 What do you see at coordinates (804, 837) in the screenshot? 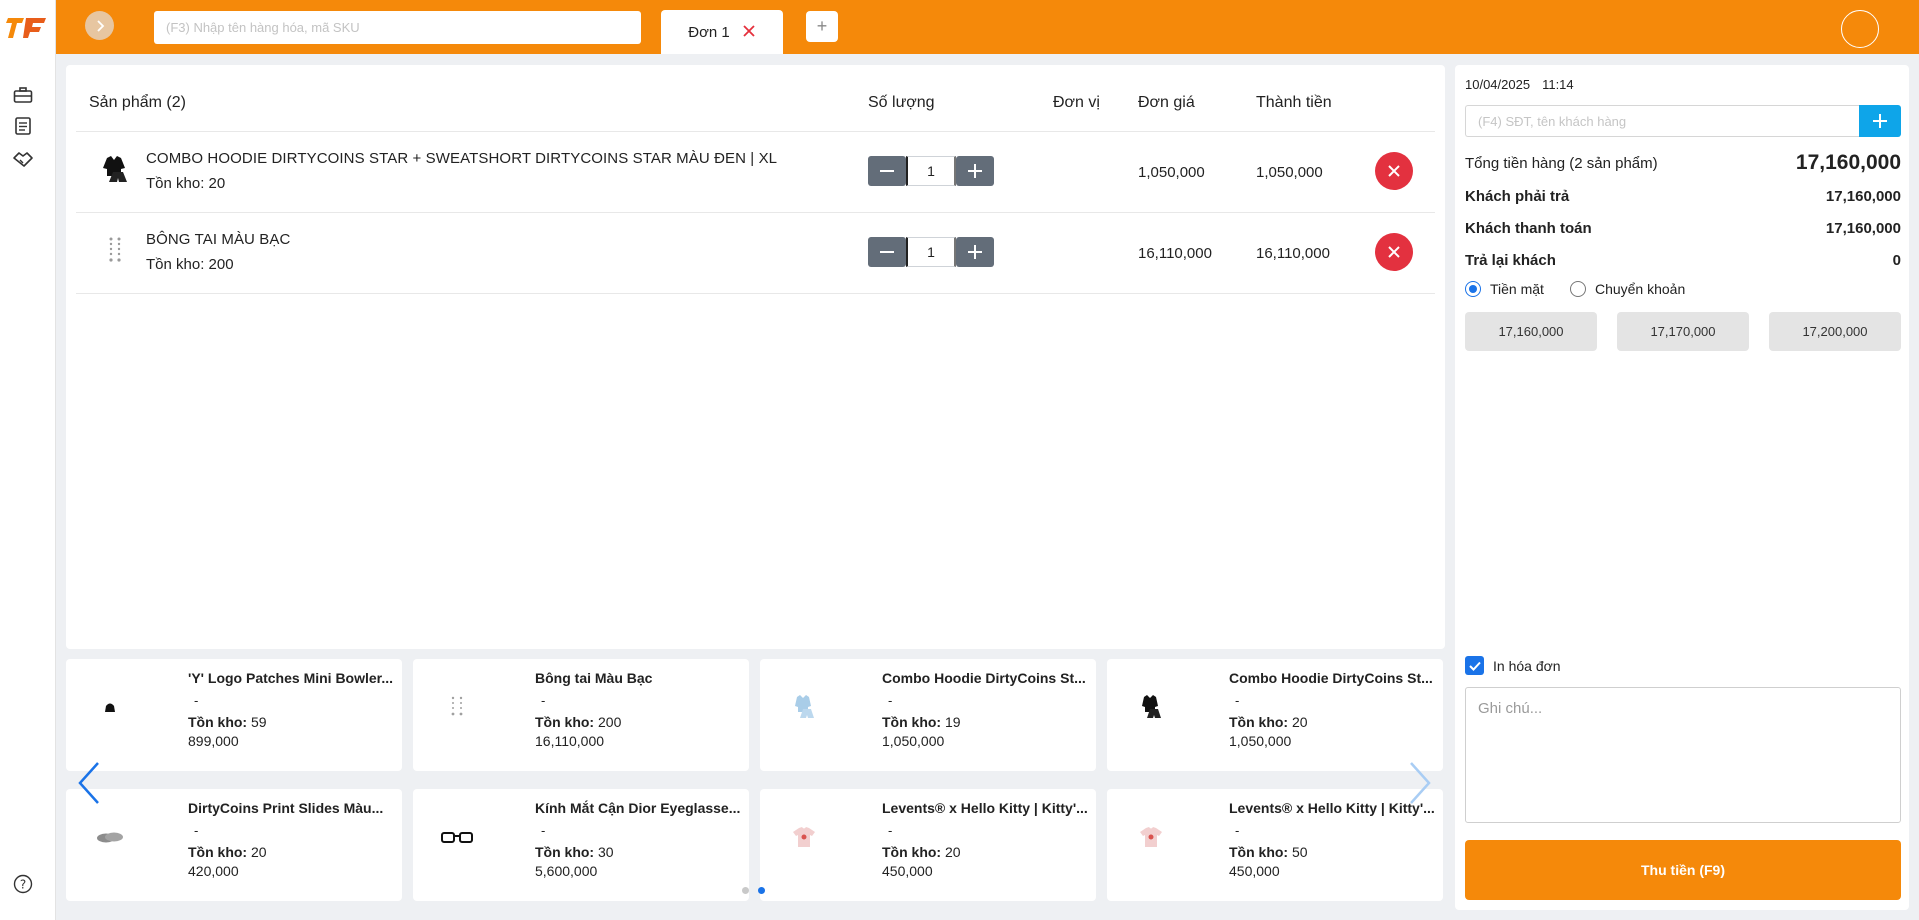
I see `pink-tshirt-icon` at bounding box center [804, 837].